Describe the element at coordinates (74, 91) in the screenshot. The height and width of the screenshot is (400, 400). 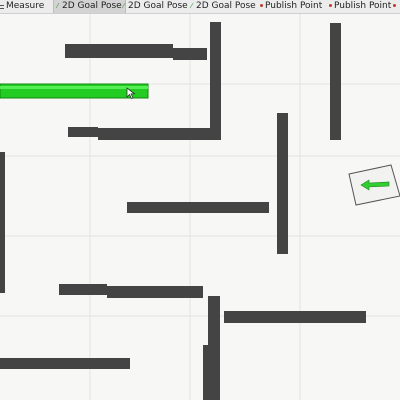
I see `planned-path` at that location.